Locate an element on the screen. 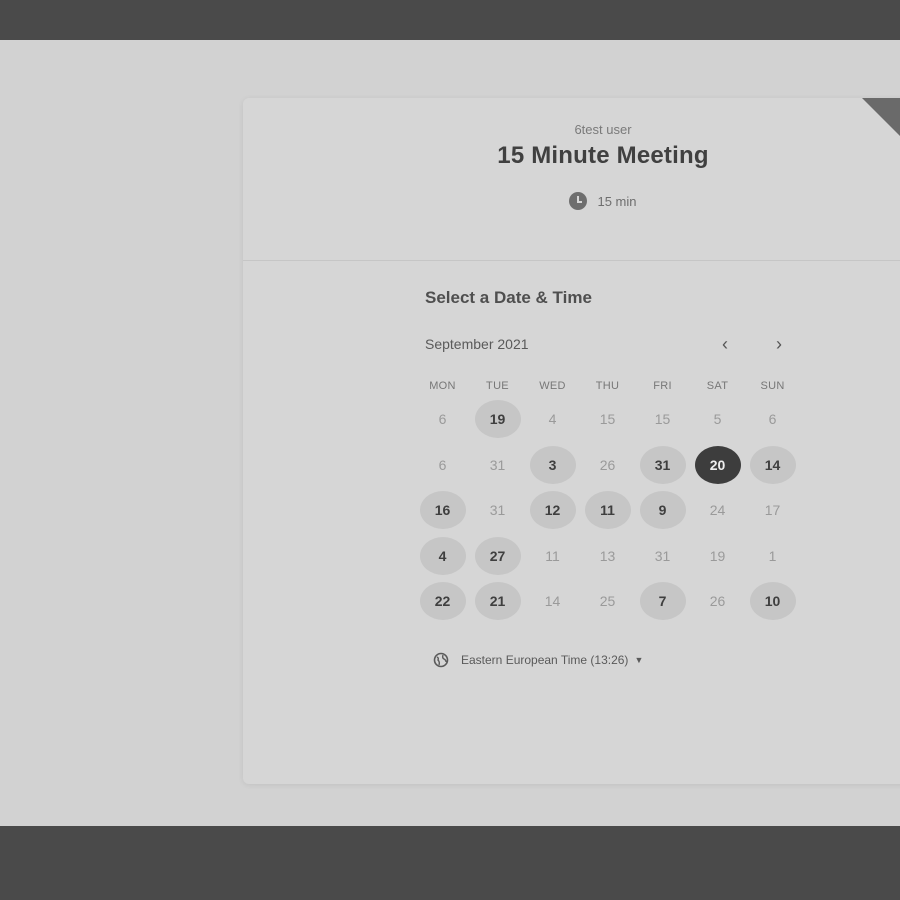 The width and height of the screenshot is (900, 900). event-header: 6test user 15 Minute Meeting 15 min is located at coordinates (571, 179).